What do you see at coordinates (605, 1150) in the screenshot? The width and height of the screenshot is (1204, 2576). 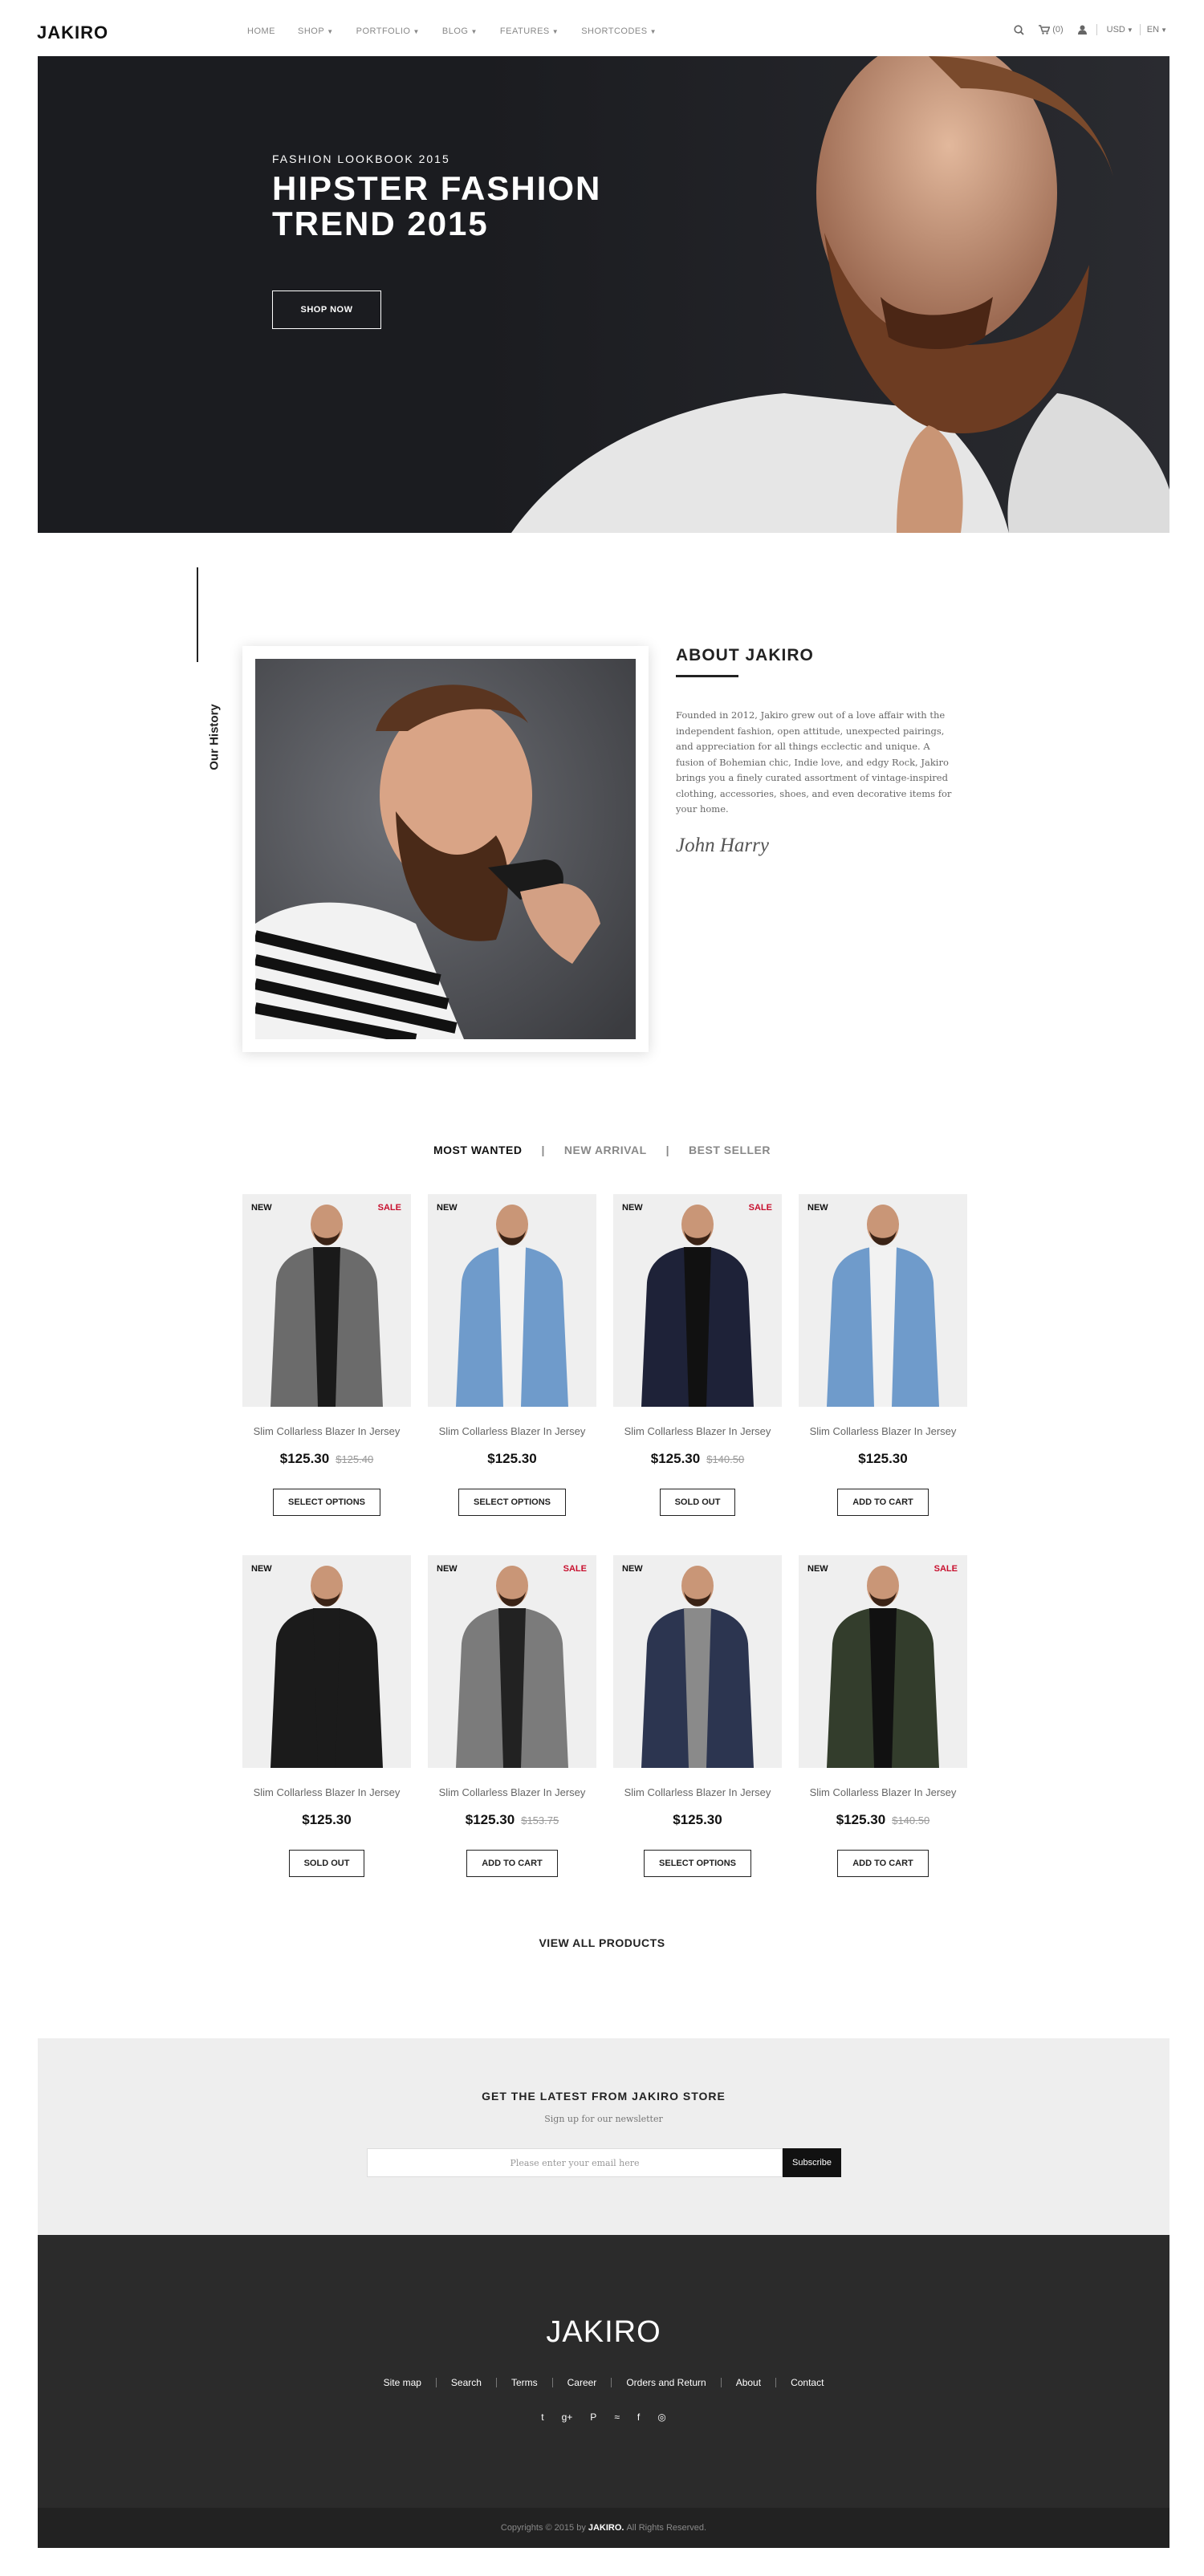 I see `tab-new-arrival: NEW ARRIVAL` at bounding box center [605, 1150].